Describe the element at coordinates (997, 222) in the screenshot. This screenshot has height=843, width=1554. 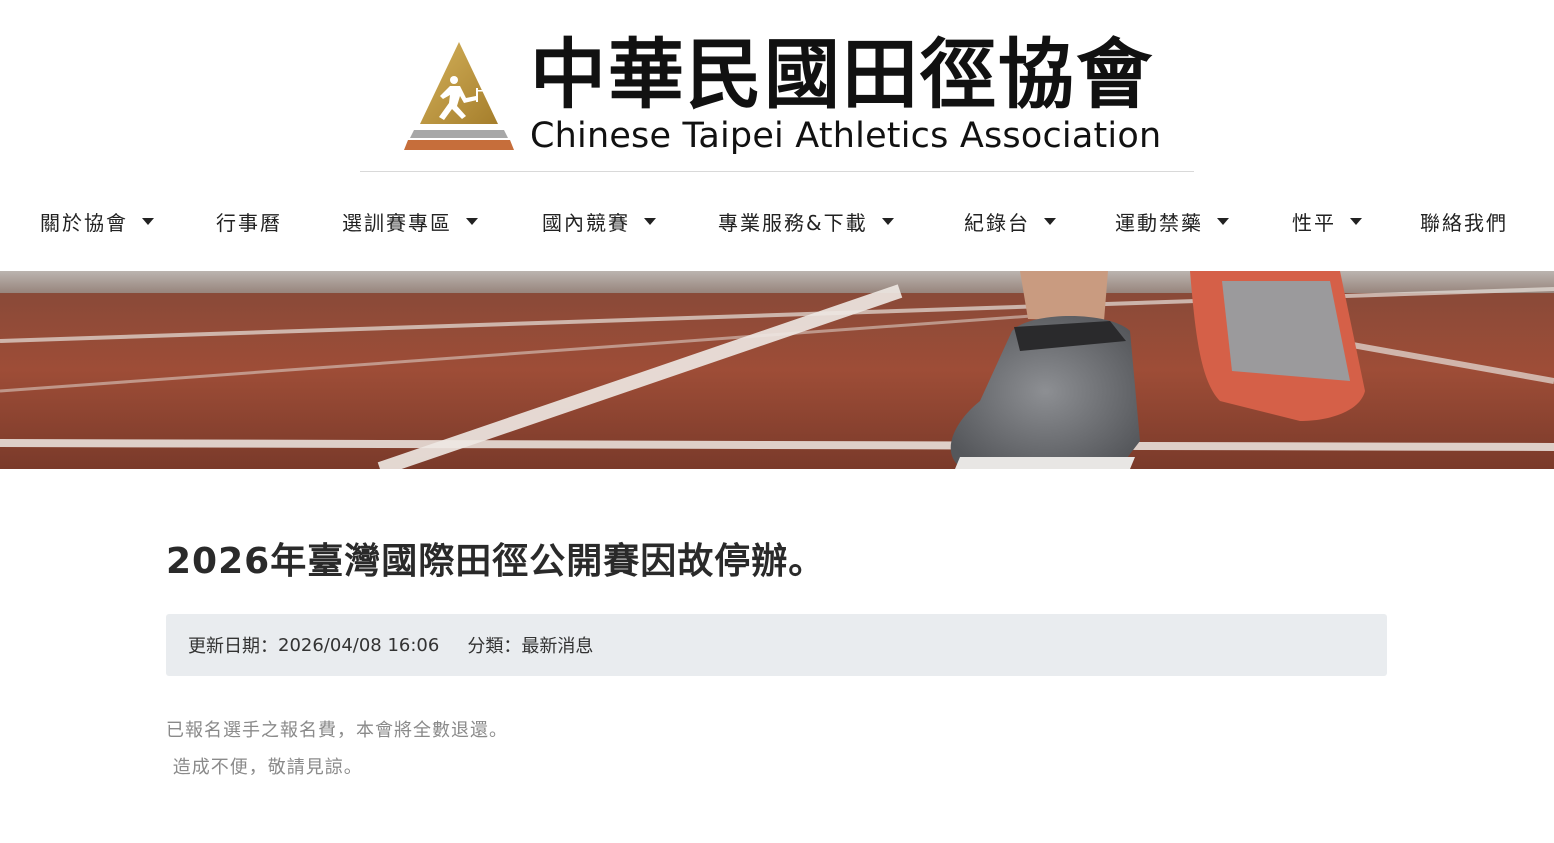
I see `nav-item-label: 紀錄台` at that location.